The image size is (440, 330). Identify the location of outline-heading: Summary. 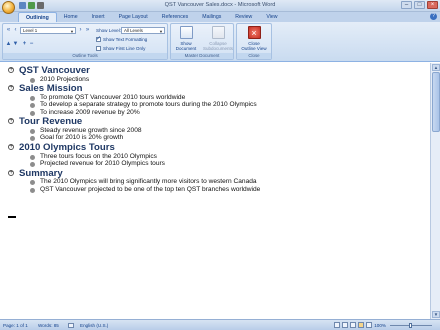
(216, 173).